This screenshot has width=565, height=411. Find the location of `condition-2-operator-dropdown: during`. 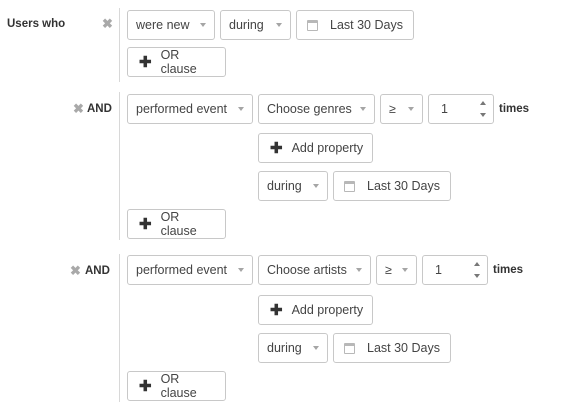

condition-2-operator-dropdown: during is located at coordinates (293, 186).